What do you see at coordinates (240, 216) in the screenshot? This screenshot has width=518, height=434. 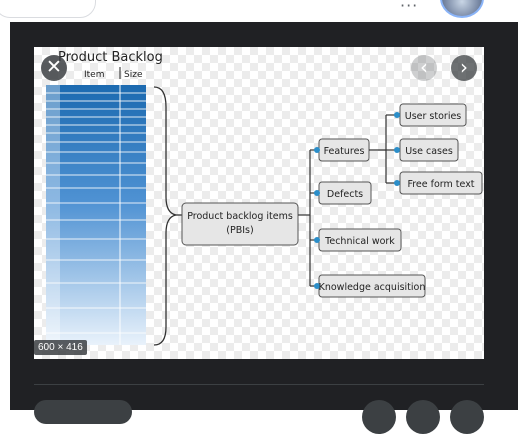 I see `pbi-label-line1: Product backlog items` at bounding box center [240, 216].